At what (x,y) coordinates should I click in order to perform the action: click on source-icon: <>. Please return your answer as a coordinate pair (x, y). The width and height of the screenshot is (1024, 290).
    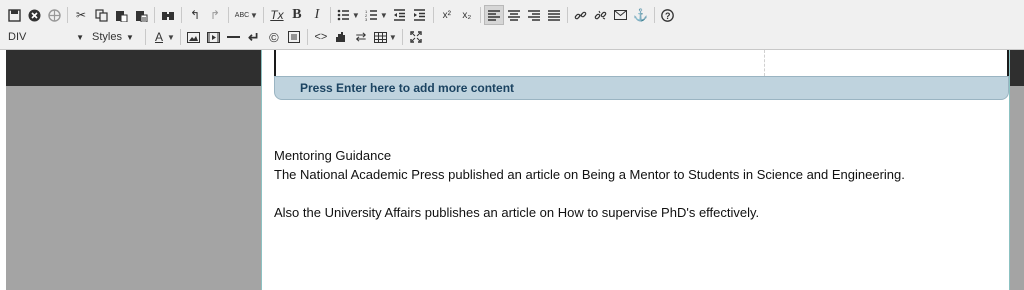
    Looking at the image, I should click on (321, 37).